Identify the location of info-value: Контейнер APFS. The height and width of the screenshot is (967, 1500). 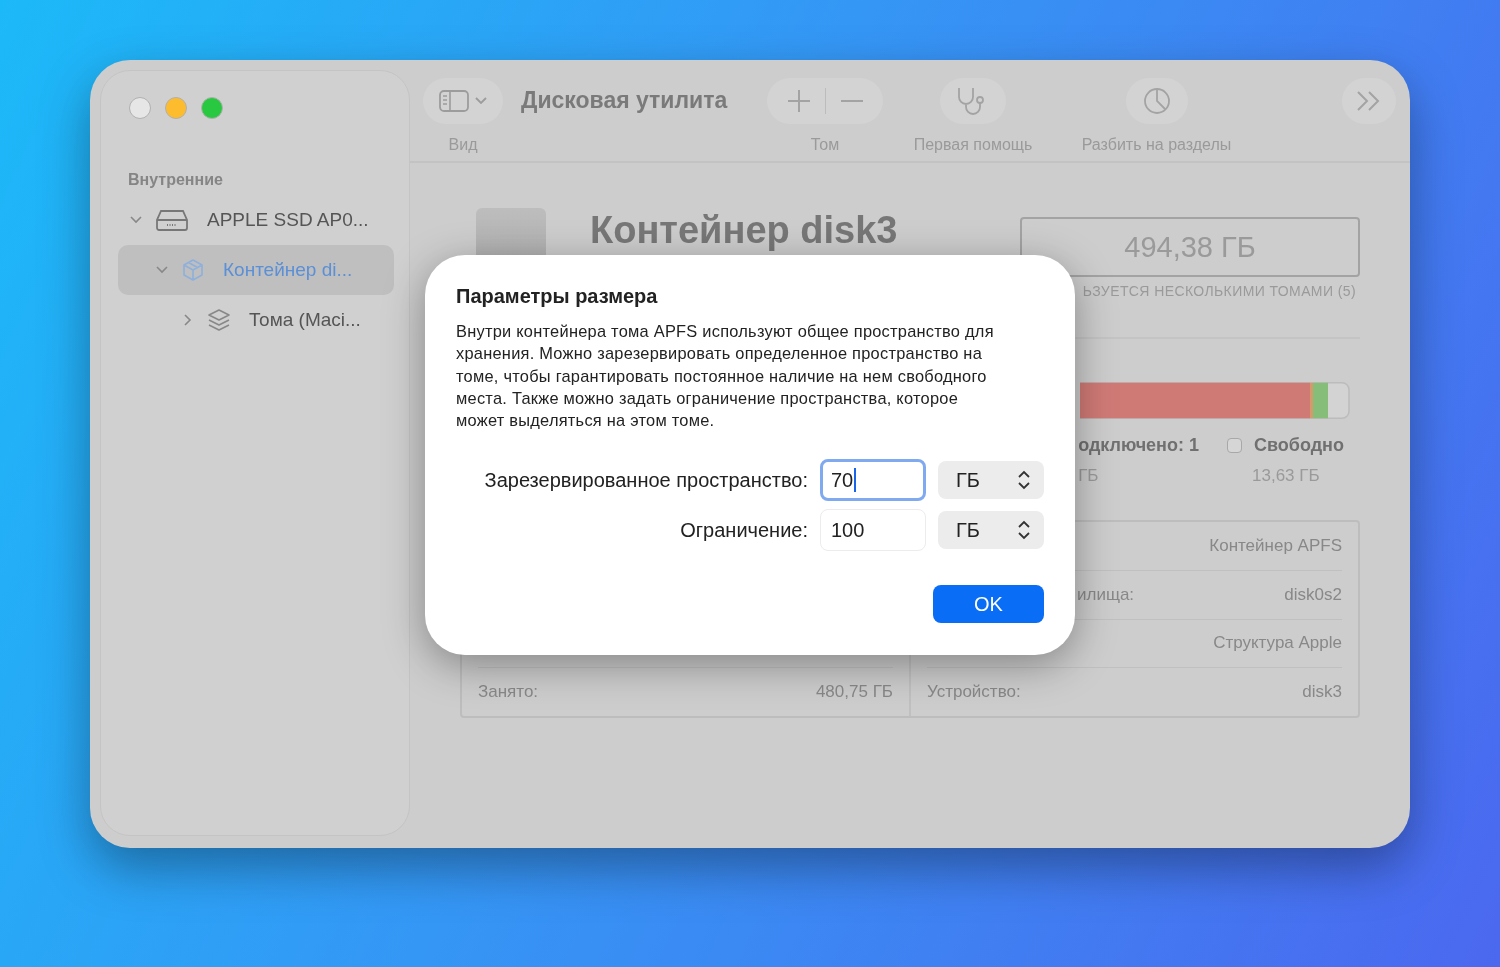
(1275, 545).